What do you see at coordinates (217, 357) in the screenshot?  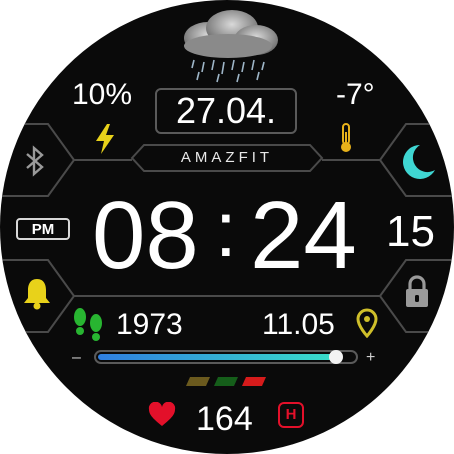 I see `progress-fill` at bounding box center [217, 357].